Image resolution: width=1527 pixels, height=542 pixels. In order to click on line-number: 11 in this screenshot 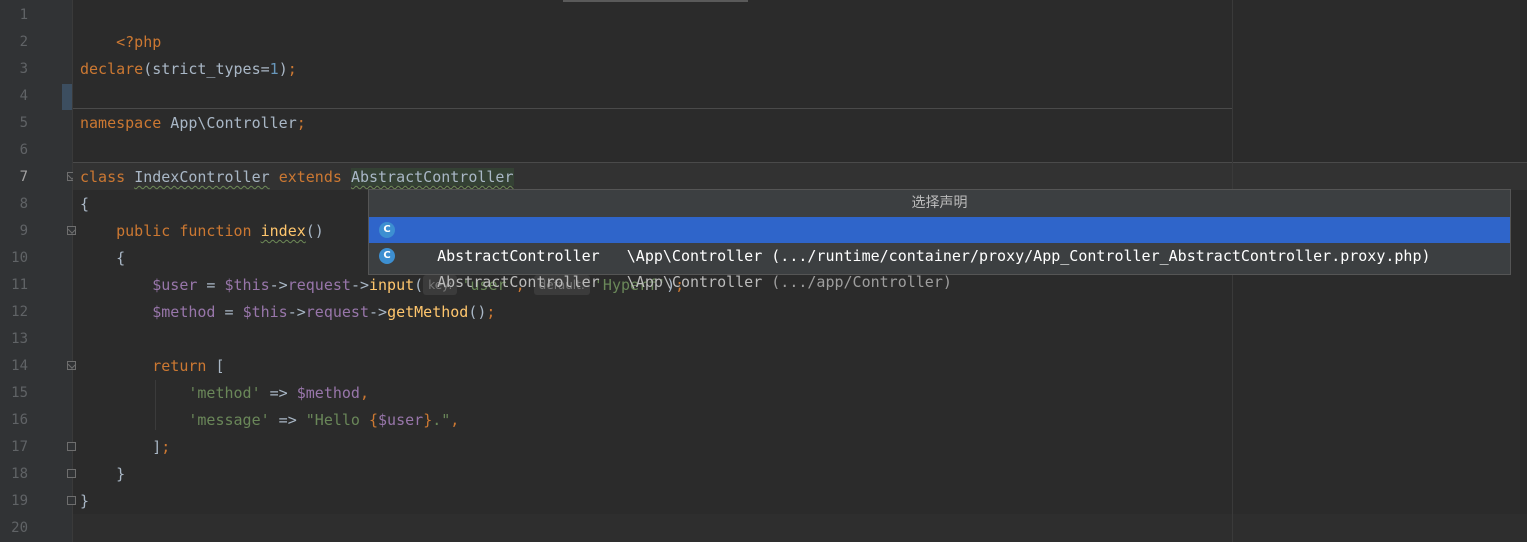, I will do `click(19, 285)`.